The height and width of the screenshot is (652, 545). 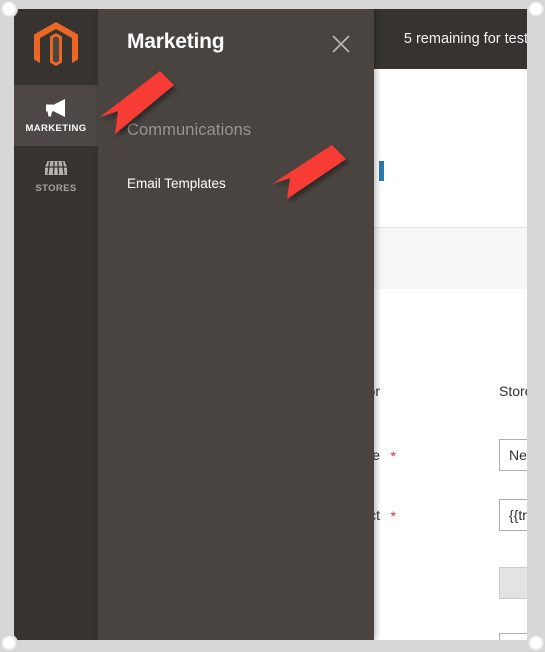 I want to click on sidebar-item-label: MARKETING, so click(x=56, y=129).